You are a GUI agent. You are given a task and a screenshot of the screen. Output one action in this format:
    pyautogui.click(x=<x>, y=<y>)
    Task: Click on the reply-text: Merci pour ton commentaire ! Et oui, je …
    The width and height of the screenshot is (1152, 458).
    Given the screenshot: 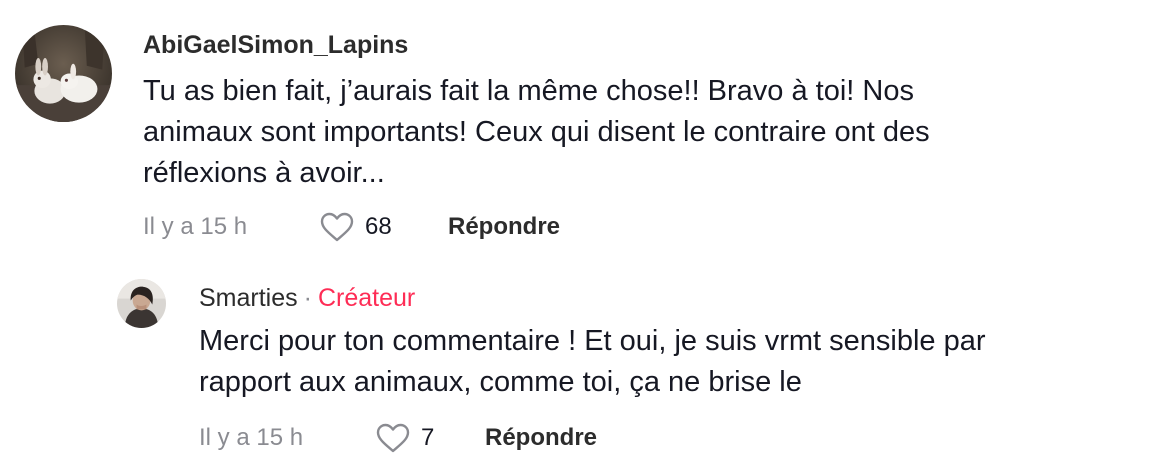 What is the action you would take?
    pyautogui.click(x=669, y=362)
    